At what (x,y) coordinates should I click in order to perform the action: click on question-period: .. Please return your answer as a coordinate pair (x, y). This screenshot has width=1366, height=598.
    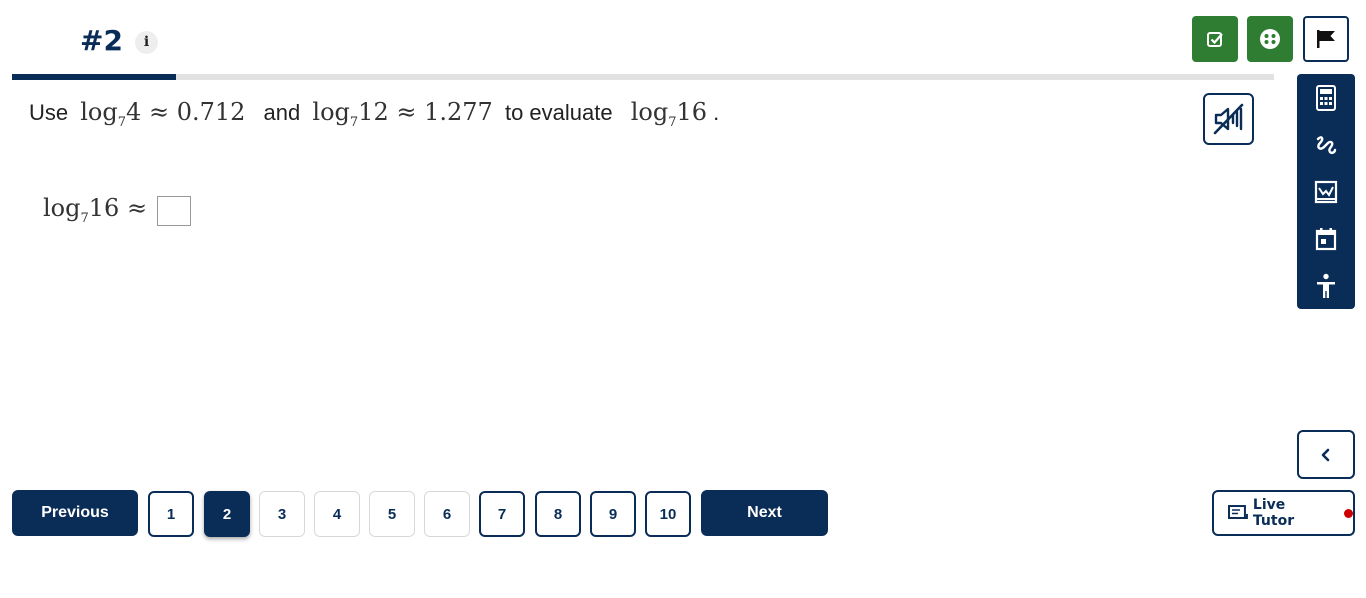
    Looking at the image, I should click on (716, 112).